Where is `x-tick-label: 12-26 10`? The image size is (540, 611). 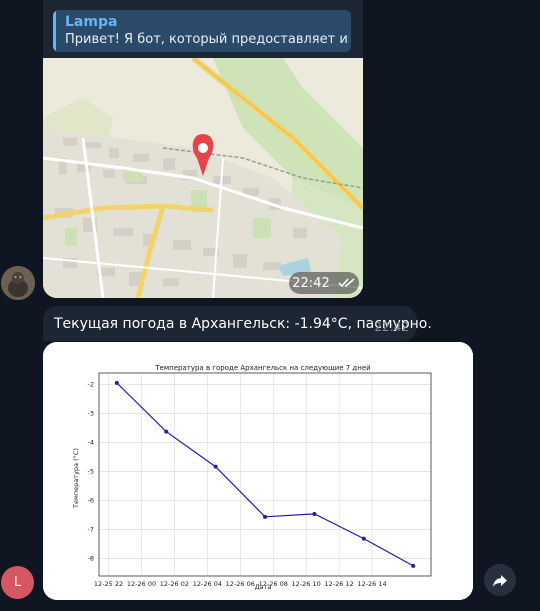
x-tick-label: 12-26 10 is located at coordinates (306, 584).